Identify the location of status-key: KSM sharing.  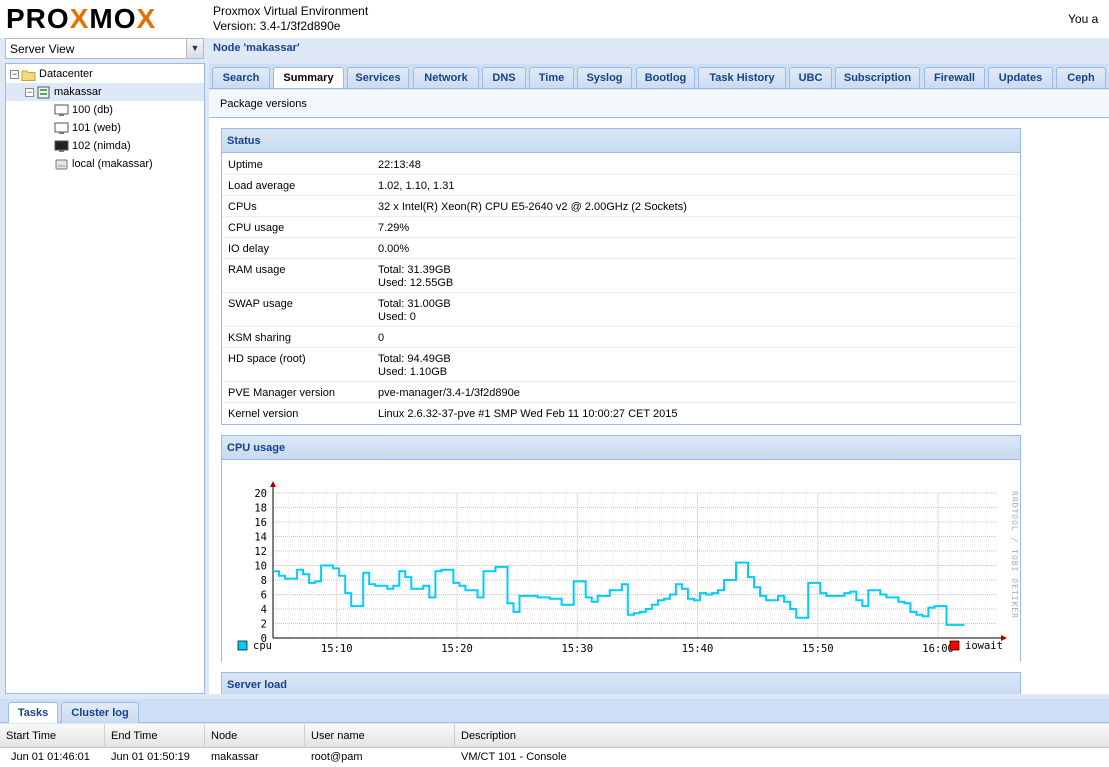
(259, 338).